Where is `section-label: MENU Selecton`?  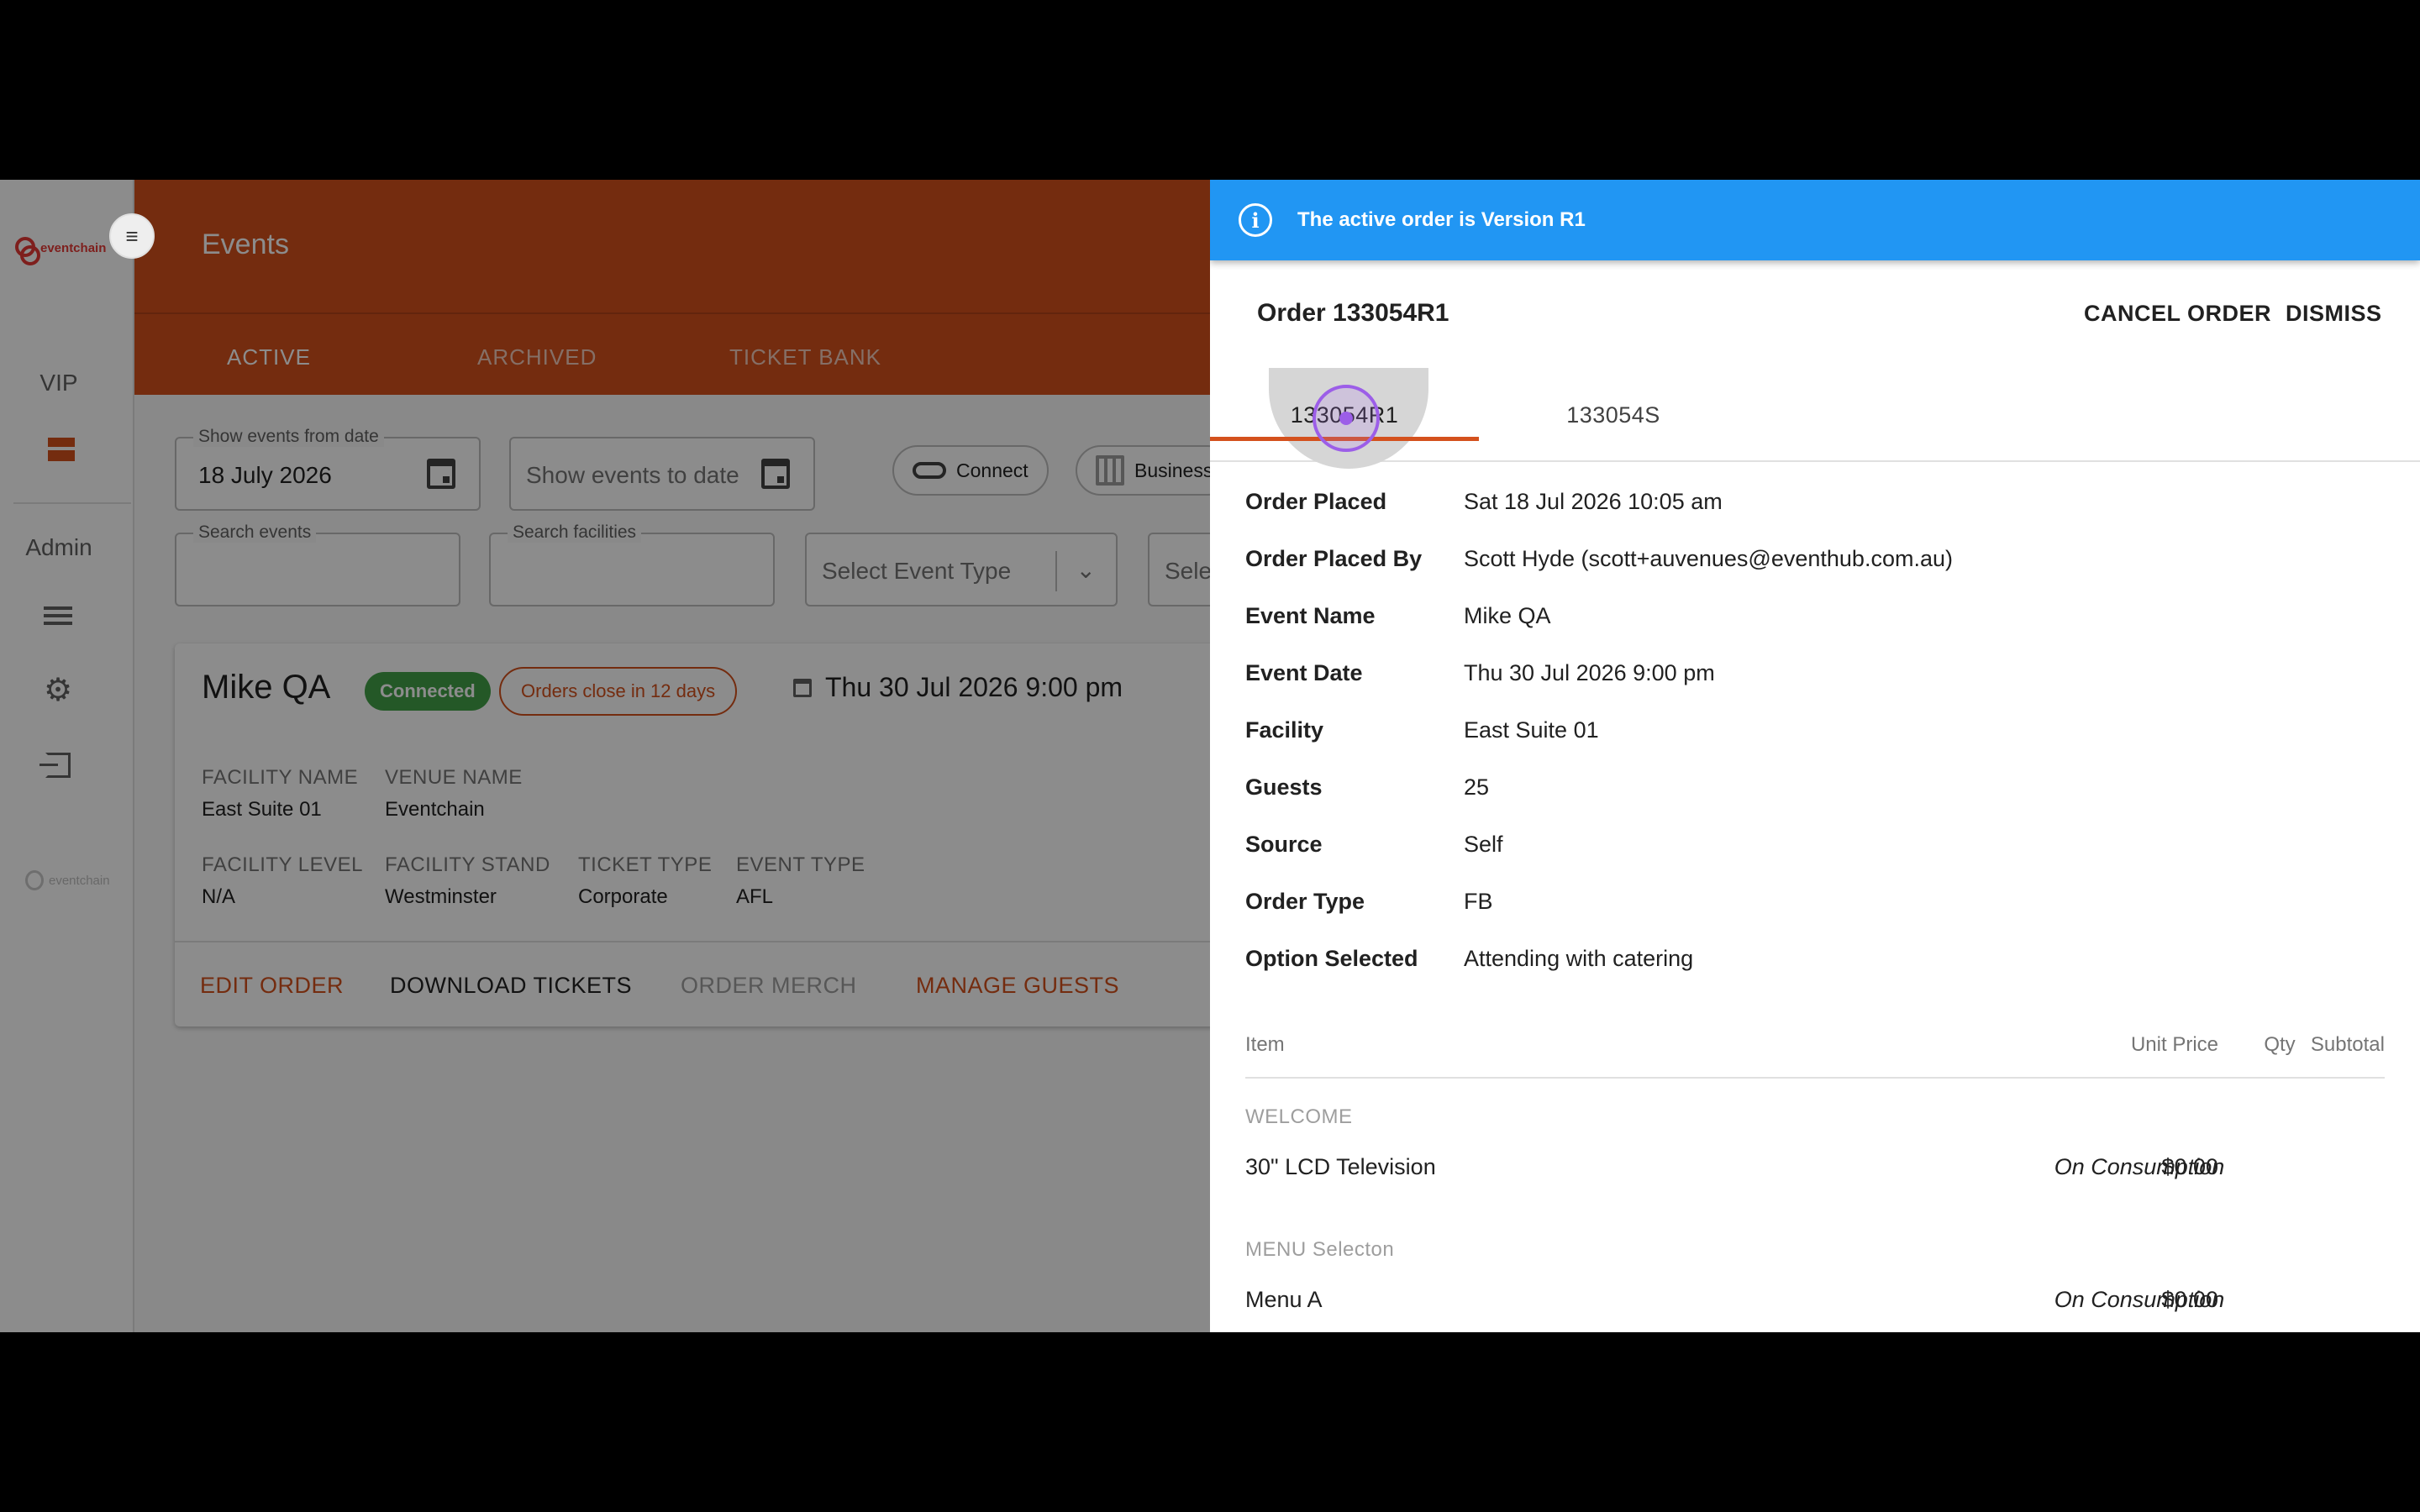 section-label: MENU Selecton is located at coordinates (1320, 1249).